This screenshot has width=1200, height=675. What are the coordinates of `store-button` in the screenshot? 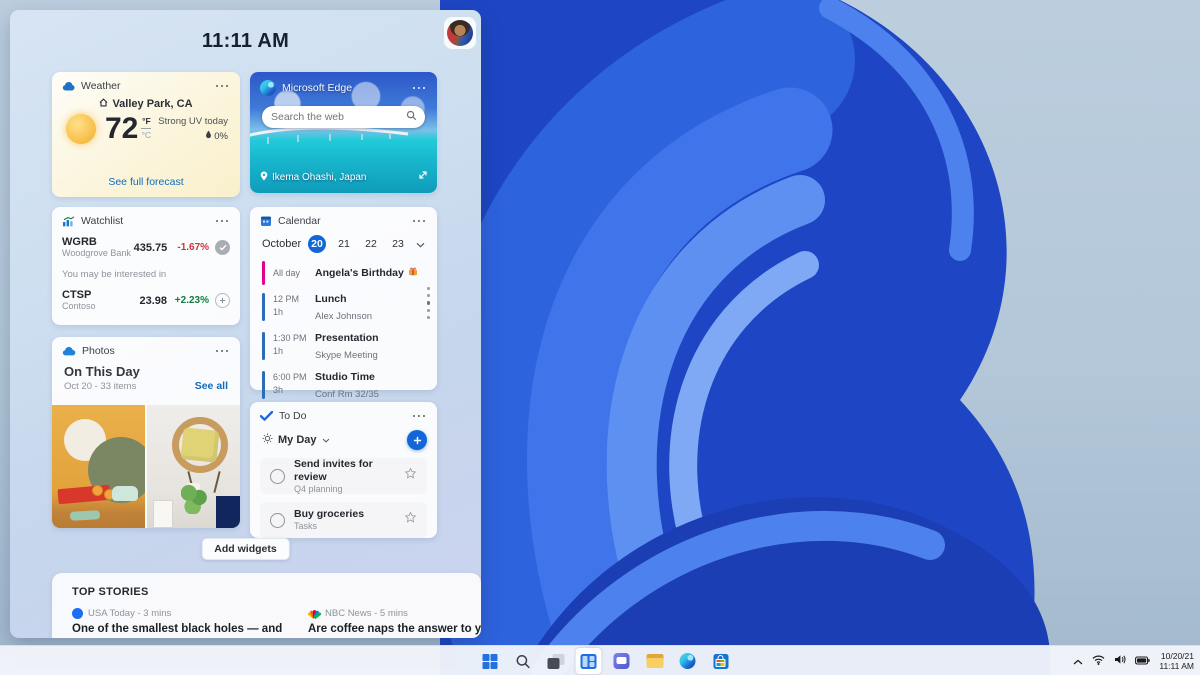 It's located at (721, 661).